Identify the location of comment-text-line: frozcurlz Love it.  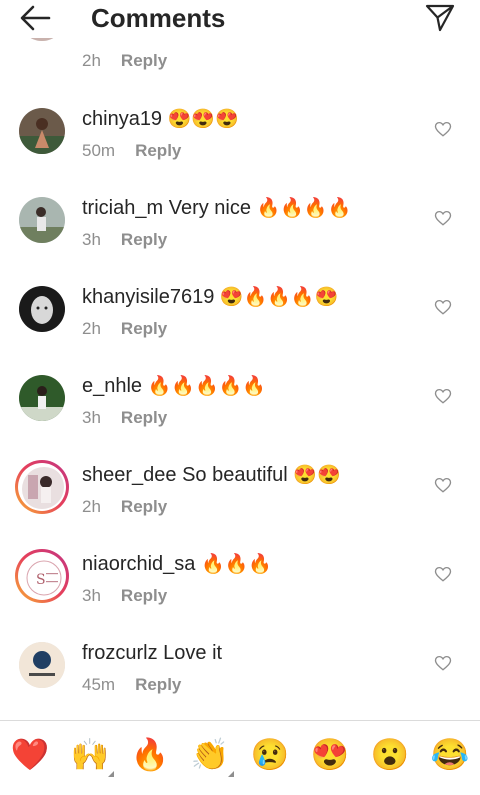
(152, 653).